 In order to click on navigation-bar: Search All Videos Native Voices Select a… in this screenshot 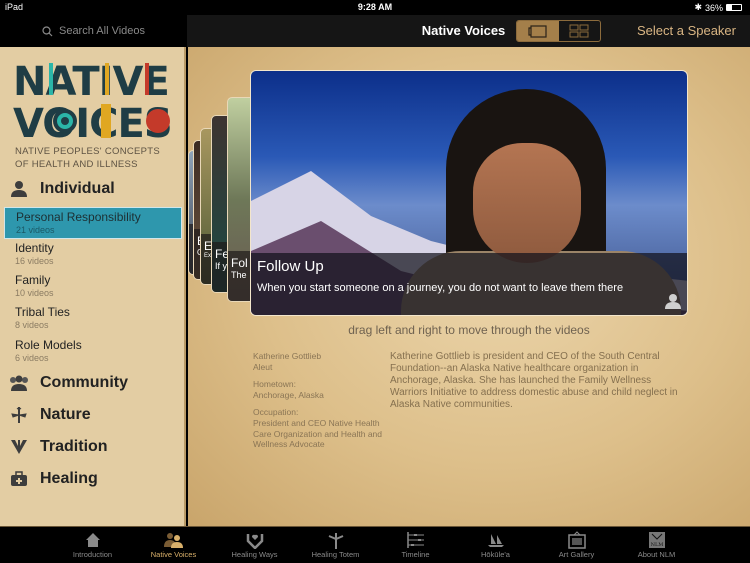, I will do `click(375, 31)`.